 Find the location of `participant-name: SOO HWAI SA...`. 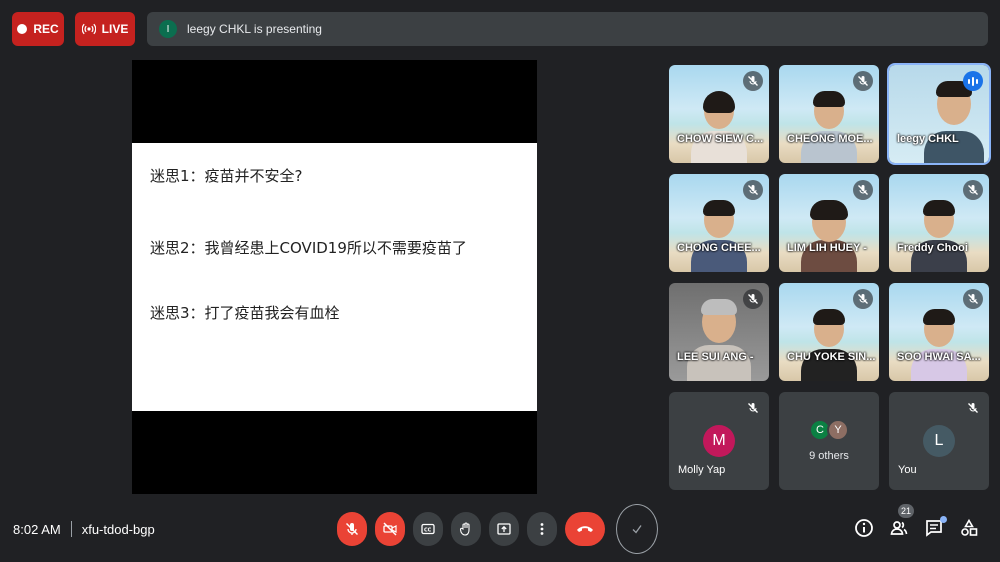

participant-name: SOO HWAI SA... is located at coordinates (939, 357).